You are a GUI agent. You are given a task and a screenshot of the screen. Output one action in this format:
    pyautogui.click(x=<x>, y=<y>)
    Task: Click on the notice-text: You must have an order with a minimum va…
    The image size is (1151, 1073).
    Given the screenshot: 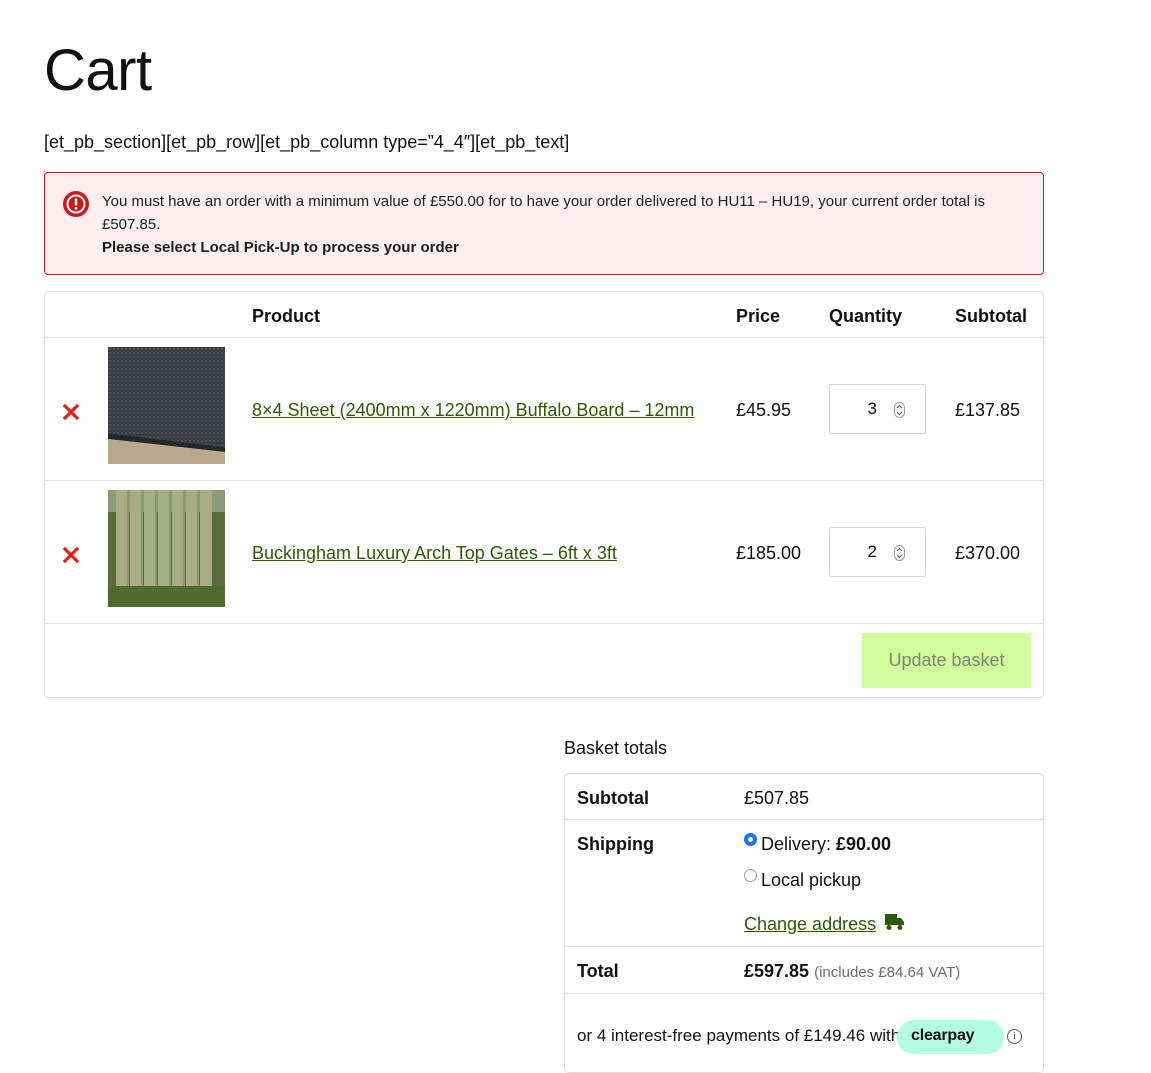 What is the action you would take?
    pyautogui.click(x=543, y=213)
    